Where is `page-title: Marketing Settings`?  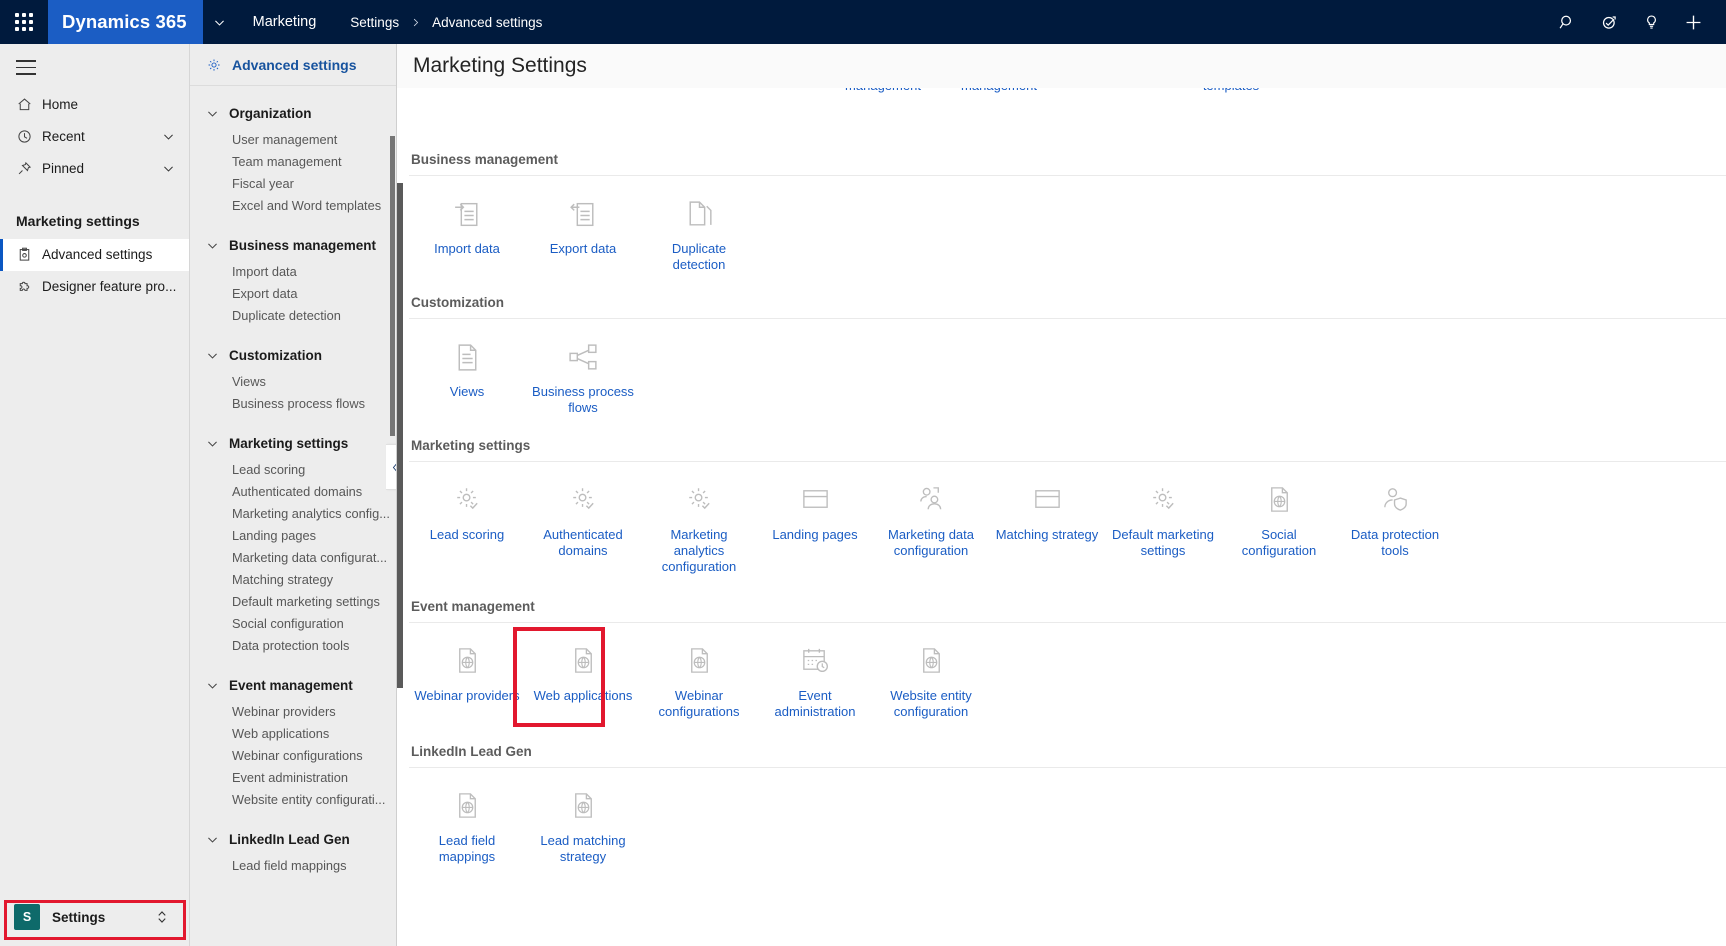
page-title: Marketing Settings is located at coordinates (500, 65).